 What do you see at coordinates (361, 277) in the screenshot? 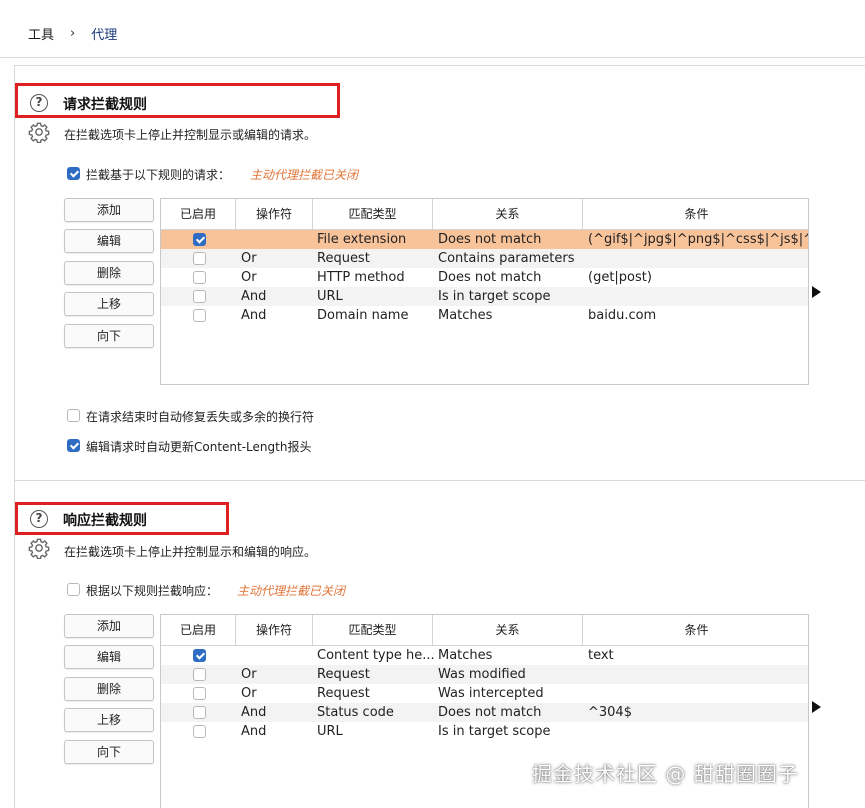
I see `row-match-type: HTTP method` at bounding box center [361, 277].